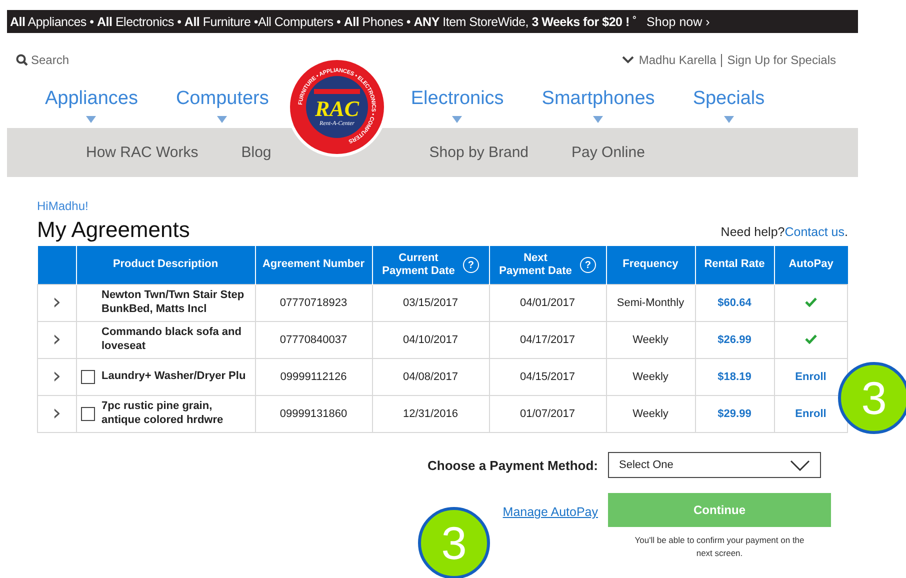 The width and height of the screenshot is (906, 578). What do you see at coordinates (172, 340) in the screenshot?
I see `product-description: Commando black sofa and loveseat` at bounding box center [172, 340].